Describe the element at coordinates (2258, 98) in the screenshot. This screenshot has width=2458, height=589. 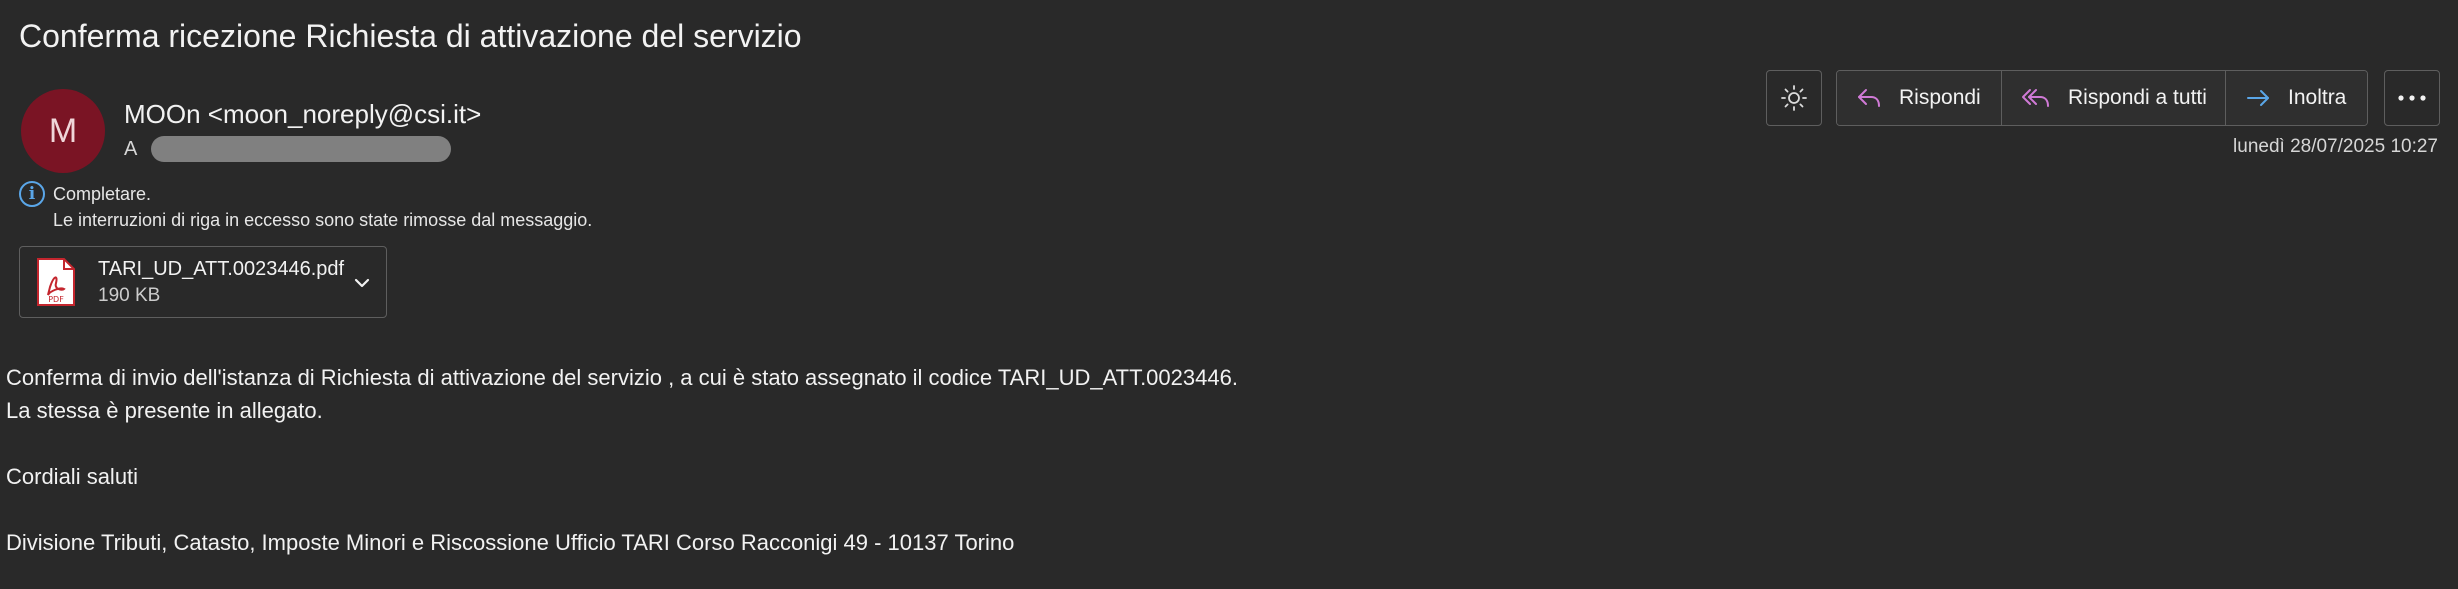
I see `forward-arrow-icon` at that location.